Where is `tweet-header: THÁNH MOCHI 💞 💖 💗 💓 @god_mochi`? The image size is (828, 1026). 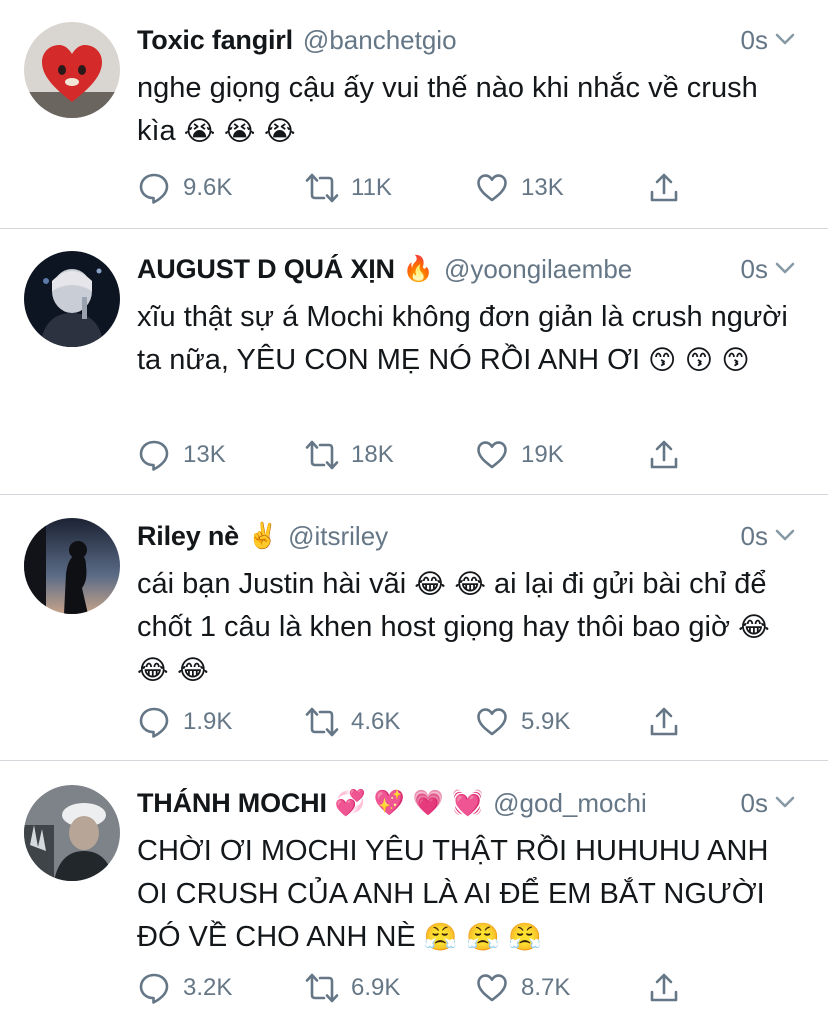
tweet-header: THÁNH MOCHI 💞 💖 💗 💓 @god_mochi is located at coordinates (470, 803).